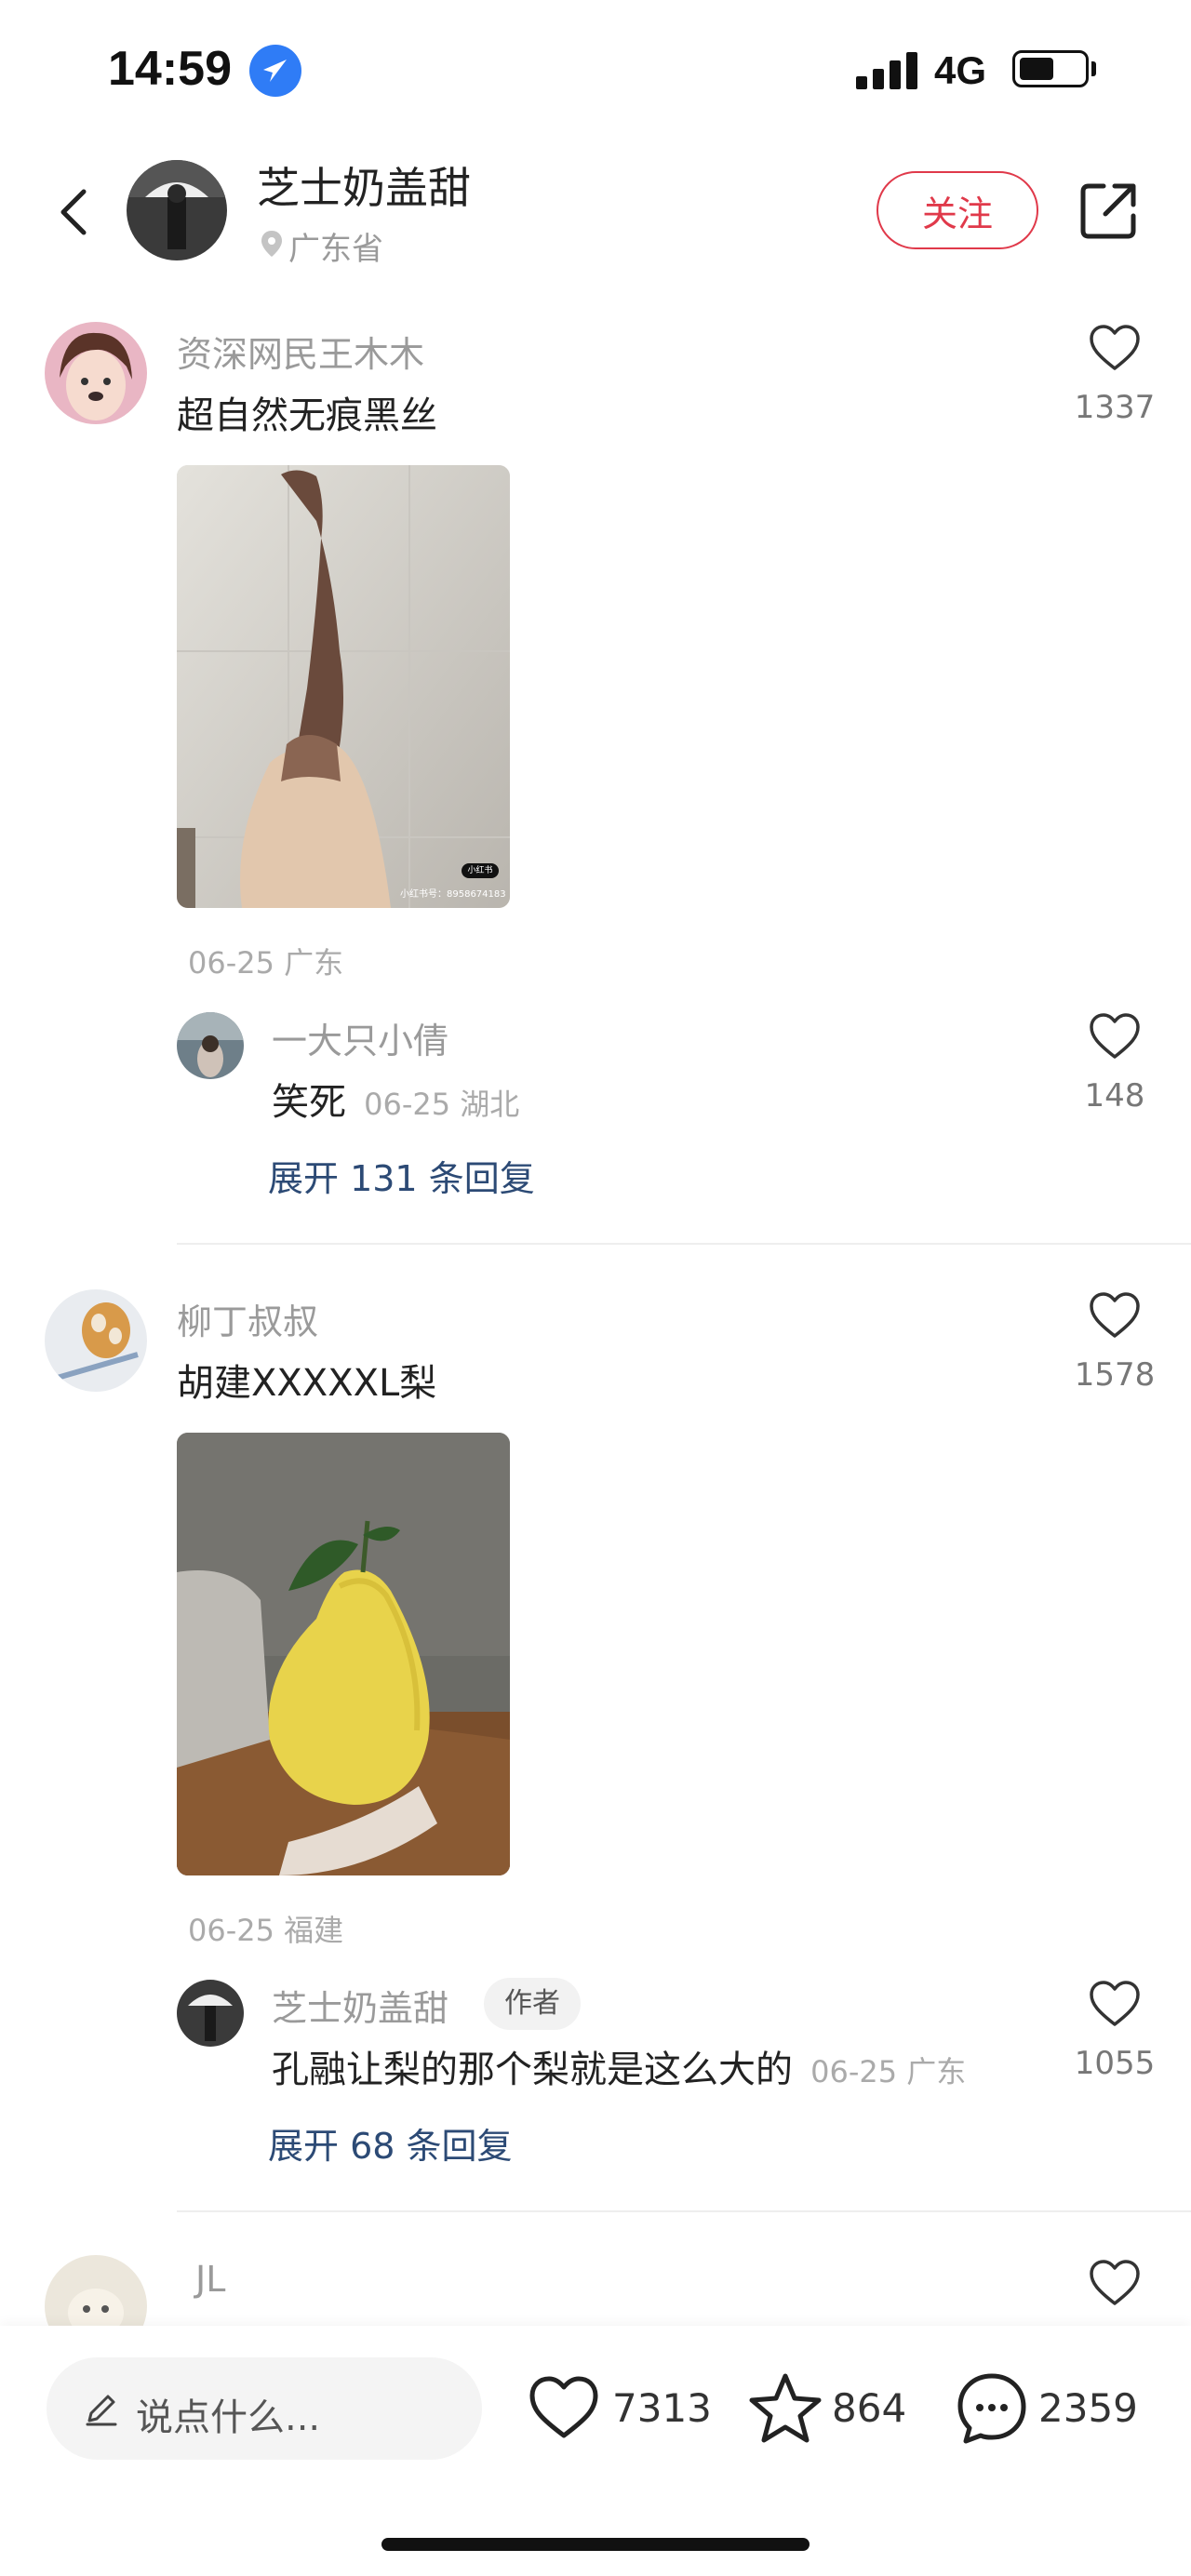 Image resolution: width=1191 pixels, height=2576 pixels. Describe the element at coordinates (1093, 68) in the screenshot. I see `battery-cap` at that location.